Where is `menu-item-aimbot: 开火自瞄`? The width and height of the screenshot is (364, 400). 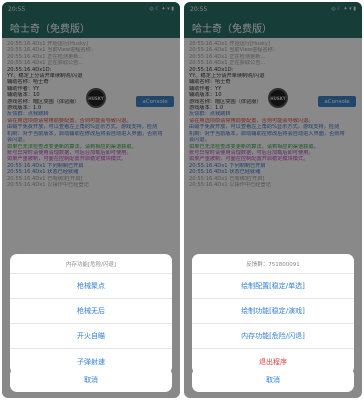
menu-item-aimbot: 开火自瞄 is located at coordinates (91, 336).